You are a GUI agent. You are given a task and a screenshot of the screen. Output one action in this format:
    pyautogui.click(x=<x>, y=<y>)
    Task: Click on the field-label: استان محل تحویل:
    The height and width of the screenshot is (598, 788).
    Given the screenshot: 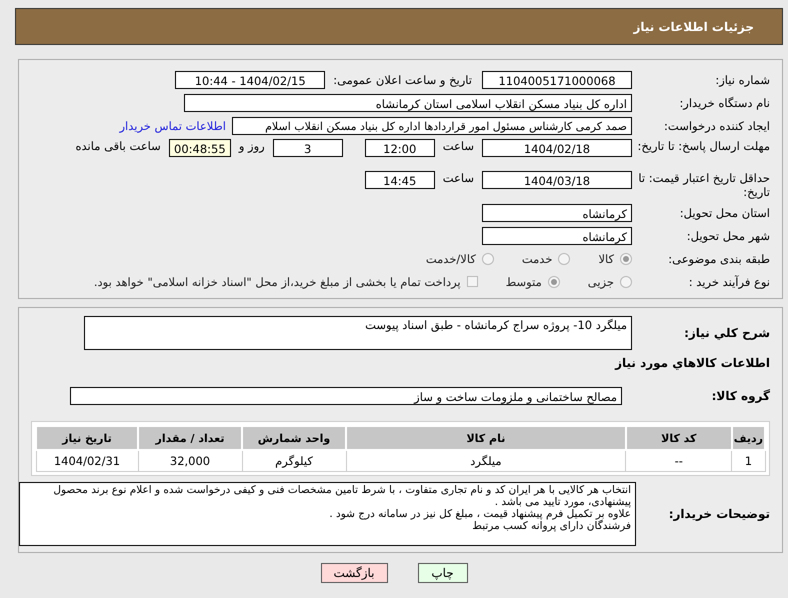 What is the action you would take?
    pyautogui.click(x=724, y=213)
    